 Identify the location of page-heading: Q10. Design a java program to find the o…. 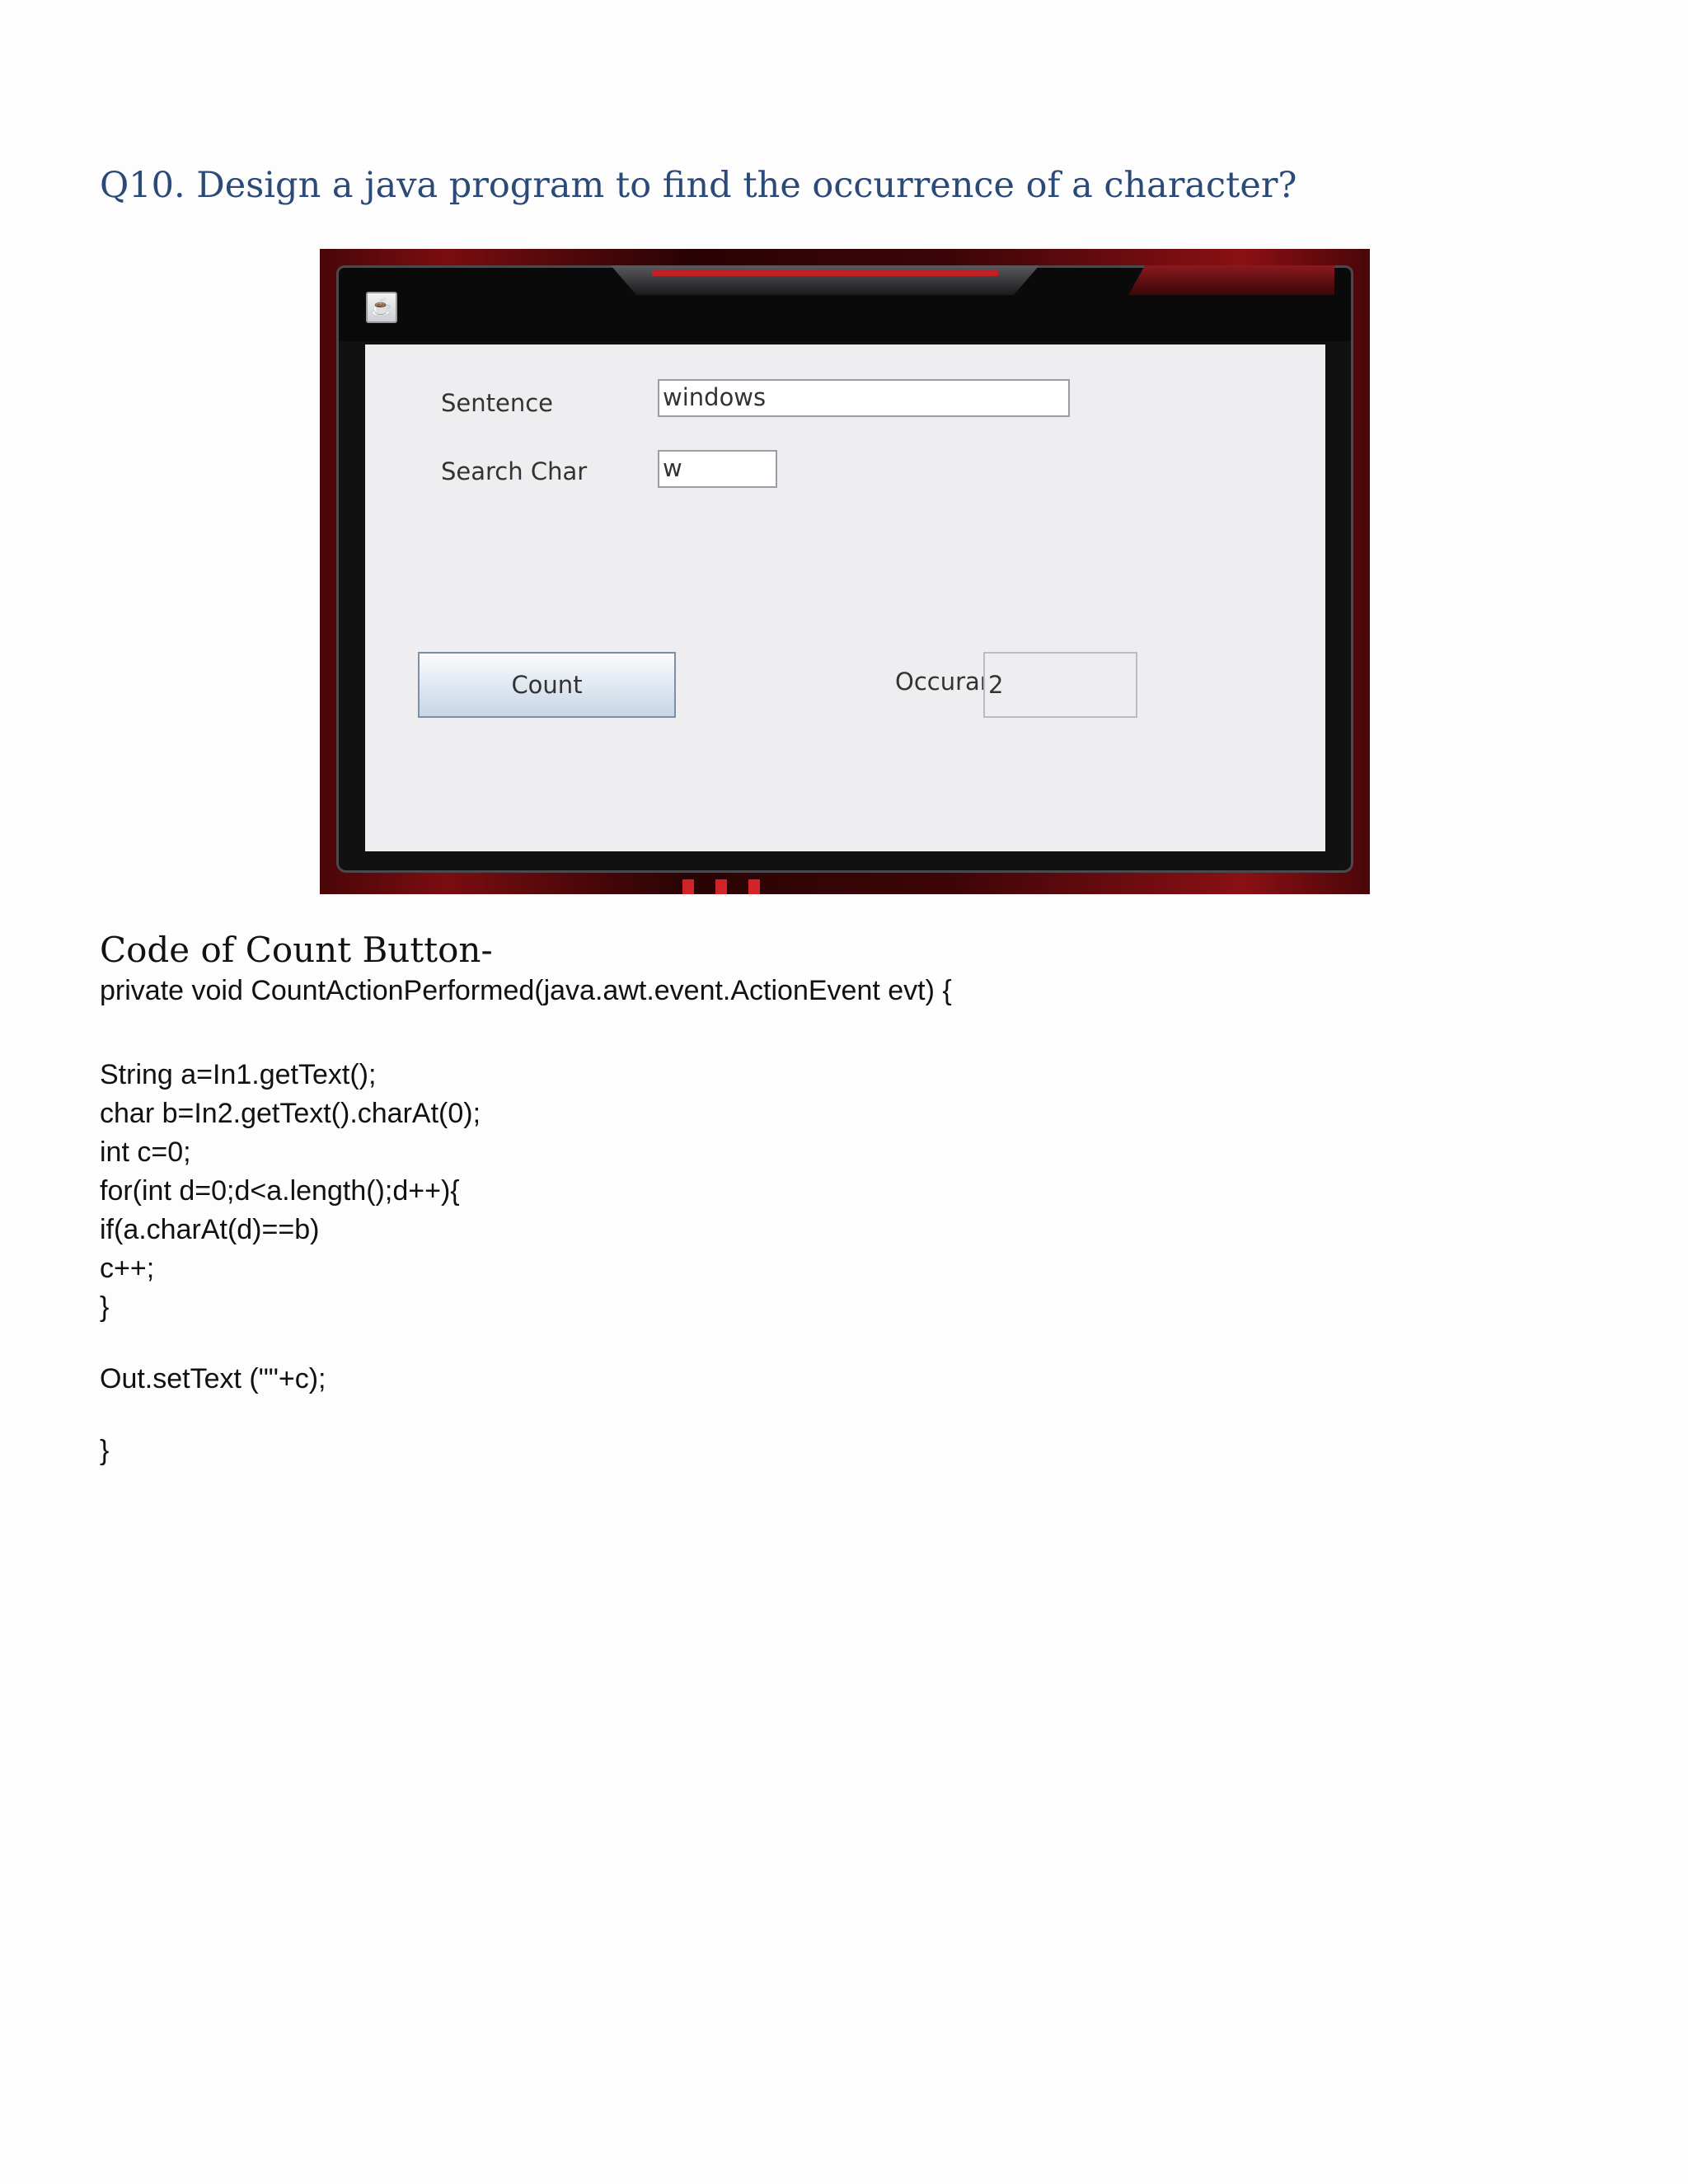
(698, 185).